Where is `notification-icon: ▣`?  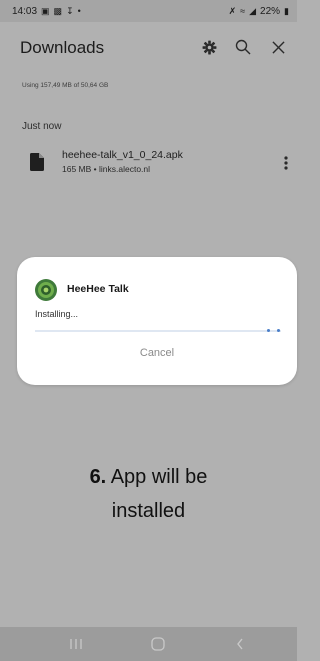 notification-icon: ▣ is located at coordinates (45, 10).